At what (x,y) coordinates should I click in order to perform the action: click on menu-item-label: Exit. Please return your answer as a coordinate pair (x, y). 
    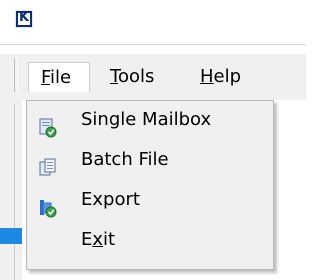
    Looking at the image, I should click on (98, 248).